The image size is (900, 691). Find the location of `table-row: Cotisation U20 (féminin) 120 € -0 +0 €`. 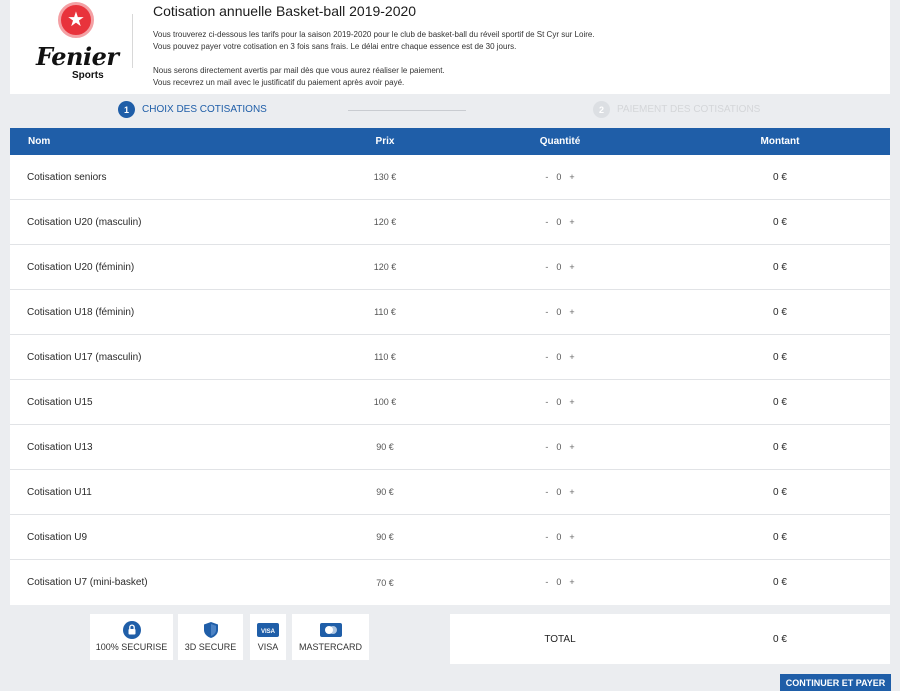

table-row: Cotisation U20 (féminin) 120 € -0 +0 € is located at coordinates (450, 267).